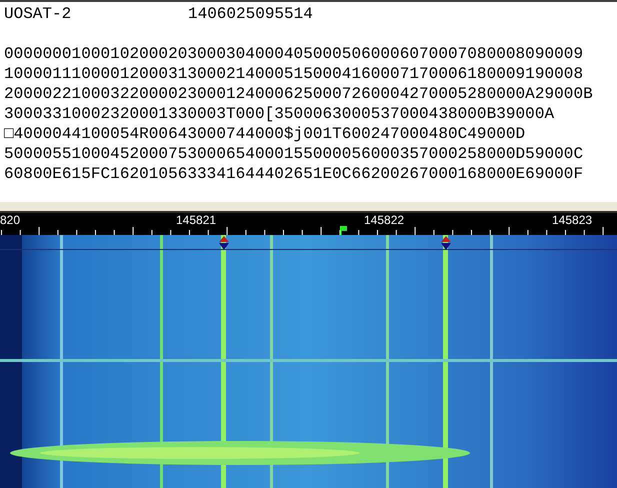  What do you see at coordinates (294, 174) in the screenshot?
I see `telemetry-line: 60800E615FC1620105633341644402651E0C66200267000168000E69000F` at bounding box center [294, 174].